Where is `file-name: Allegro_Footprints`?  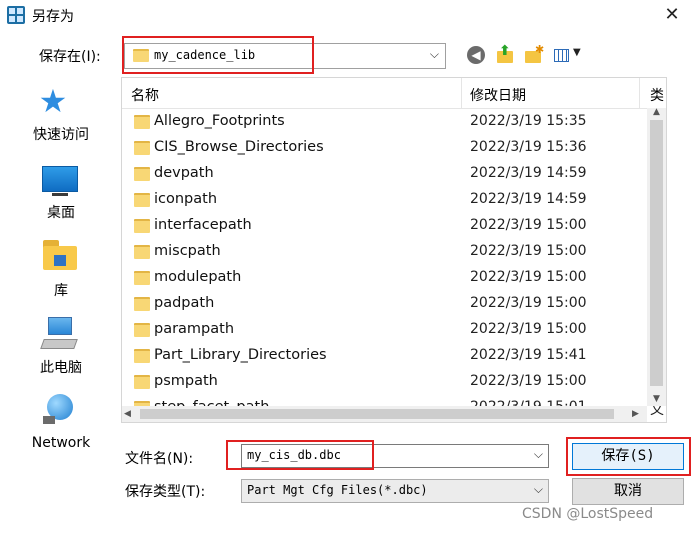 file-name: Allegro_Footprints is located at coordinates (219, 121).